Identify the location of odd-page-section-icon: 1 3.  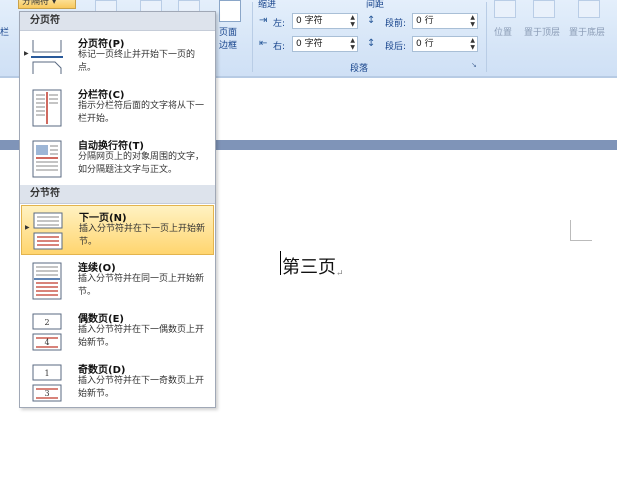
(47, 383).